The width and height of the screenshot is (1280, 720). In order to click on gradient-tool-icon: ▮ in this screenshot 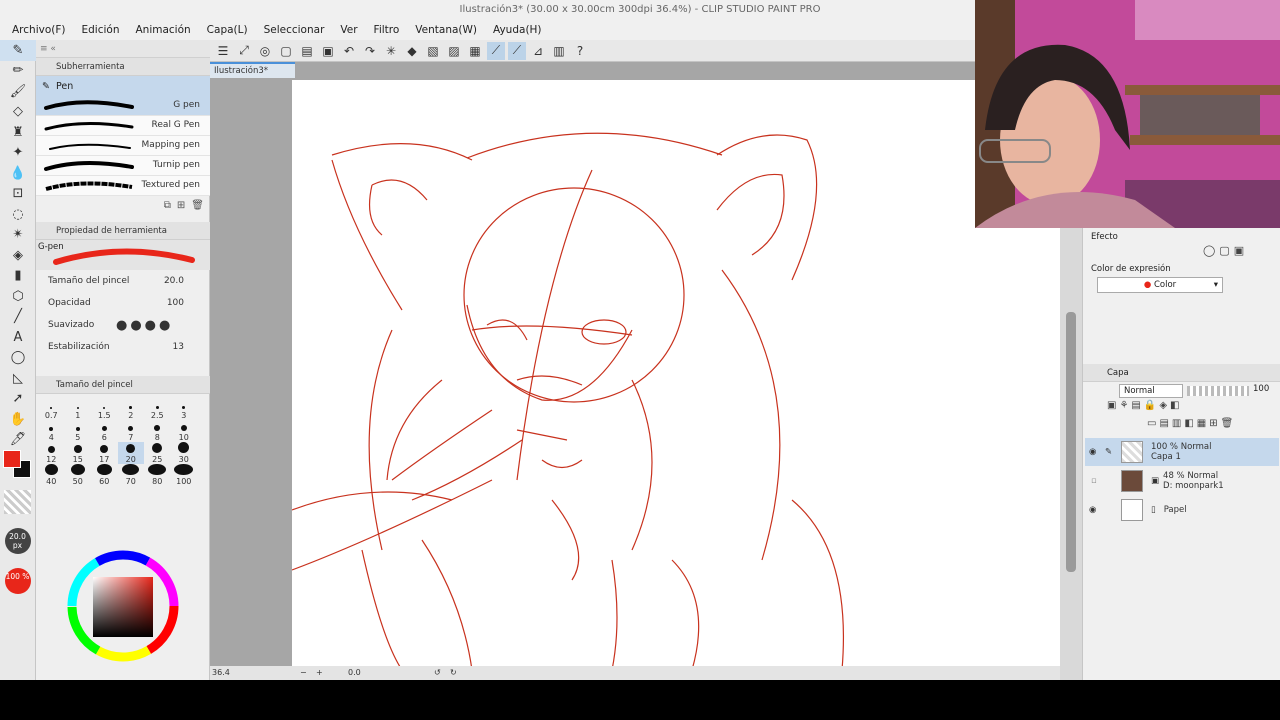, I will do `click(18, 276)`.